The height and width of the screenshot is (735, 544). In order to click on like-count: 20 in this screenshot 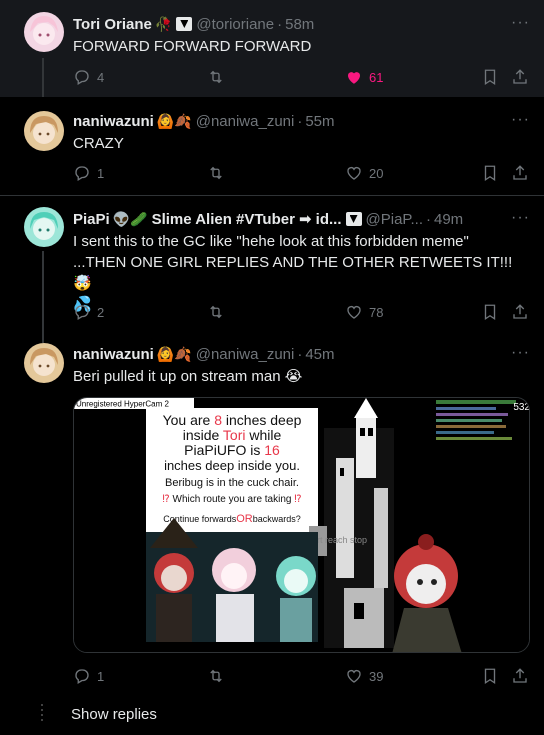, I will do `click(376, 173)`.